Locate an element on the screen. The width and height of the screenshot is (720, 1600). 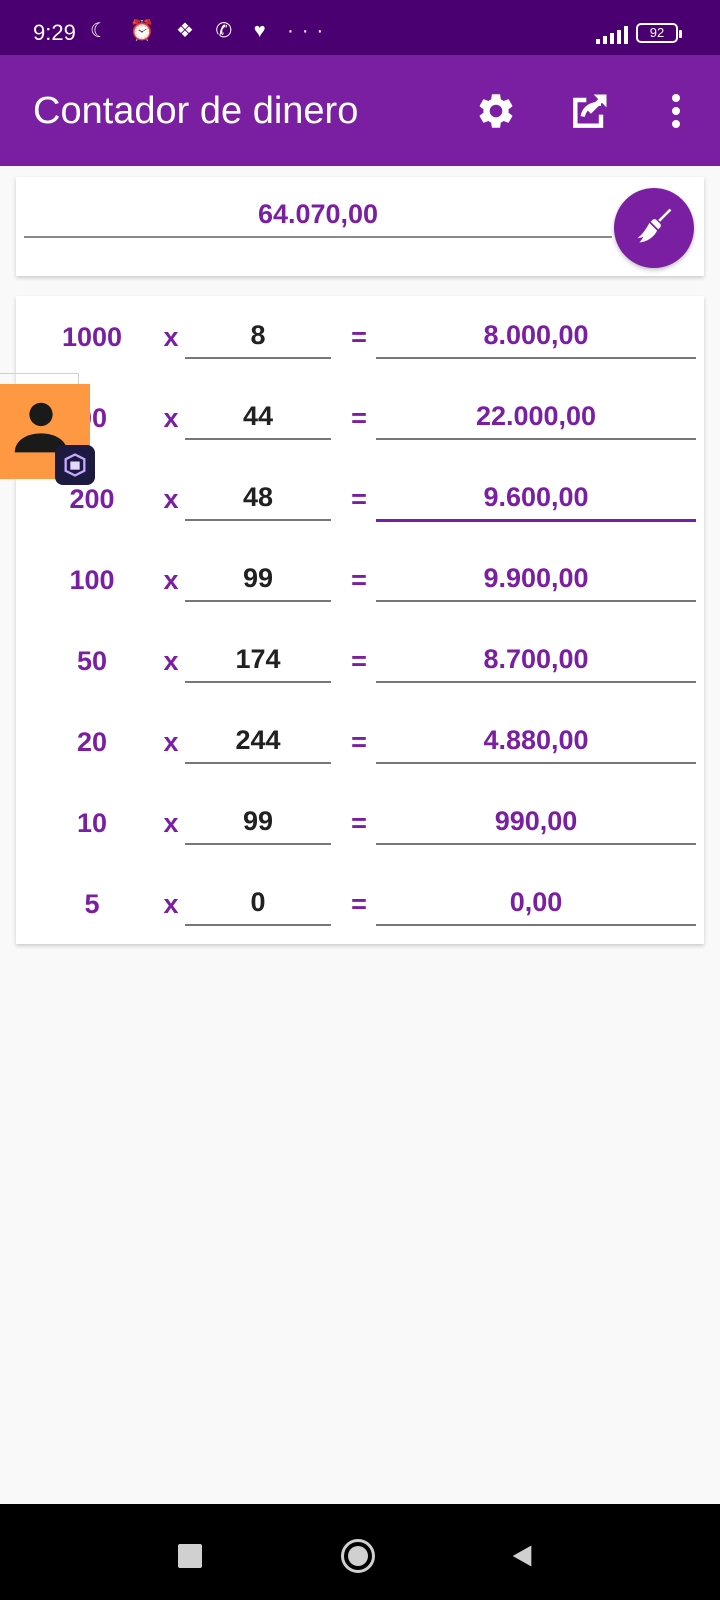
more-vert-icon is located at coordinates (676, 111).